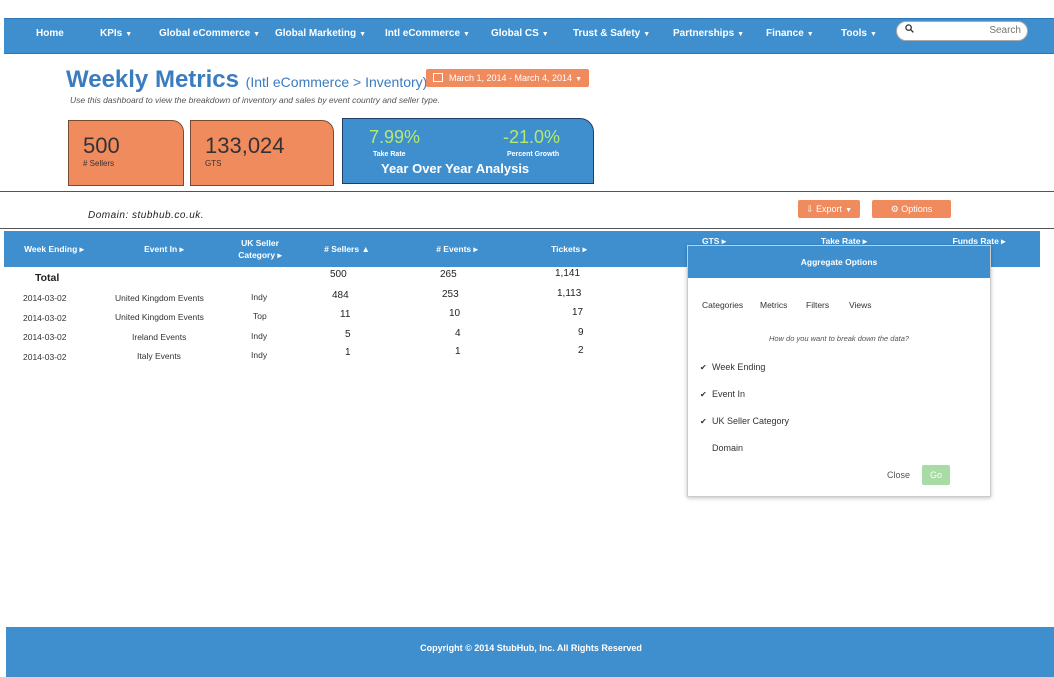  What do you see at coordinates (152, 79) in the screenshot?
I see `page-title-text: Weekly Metrics` at bounding box center [152, 79].